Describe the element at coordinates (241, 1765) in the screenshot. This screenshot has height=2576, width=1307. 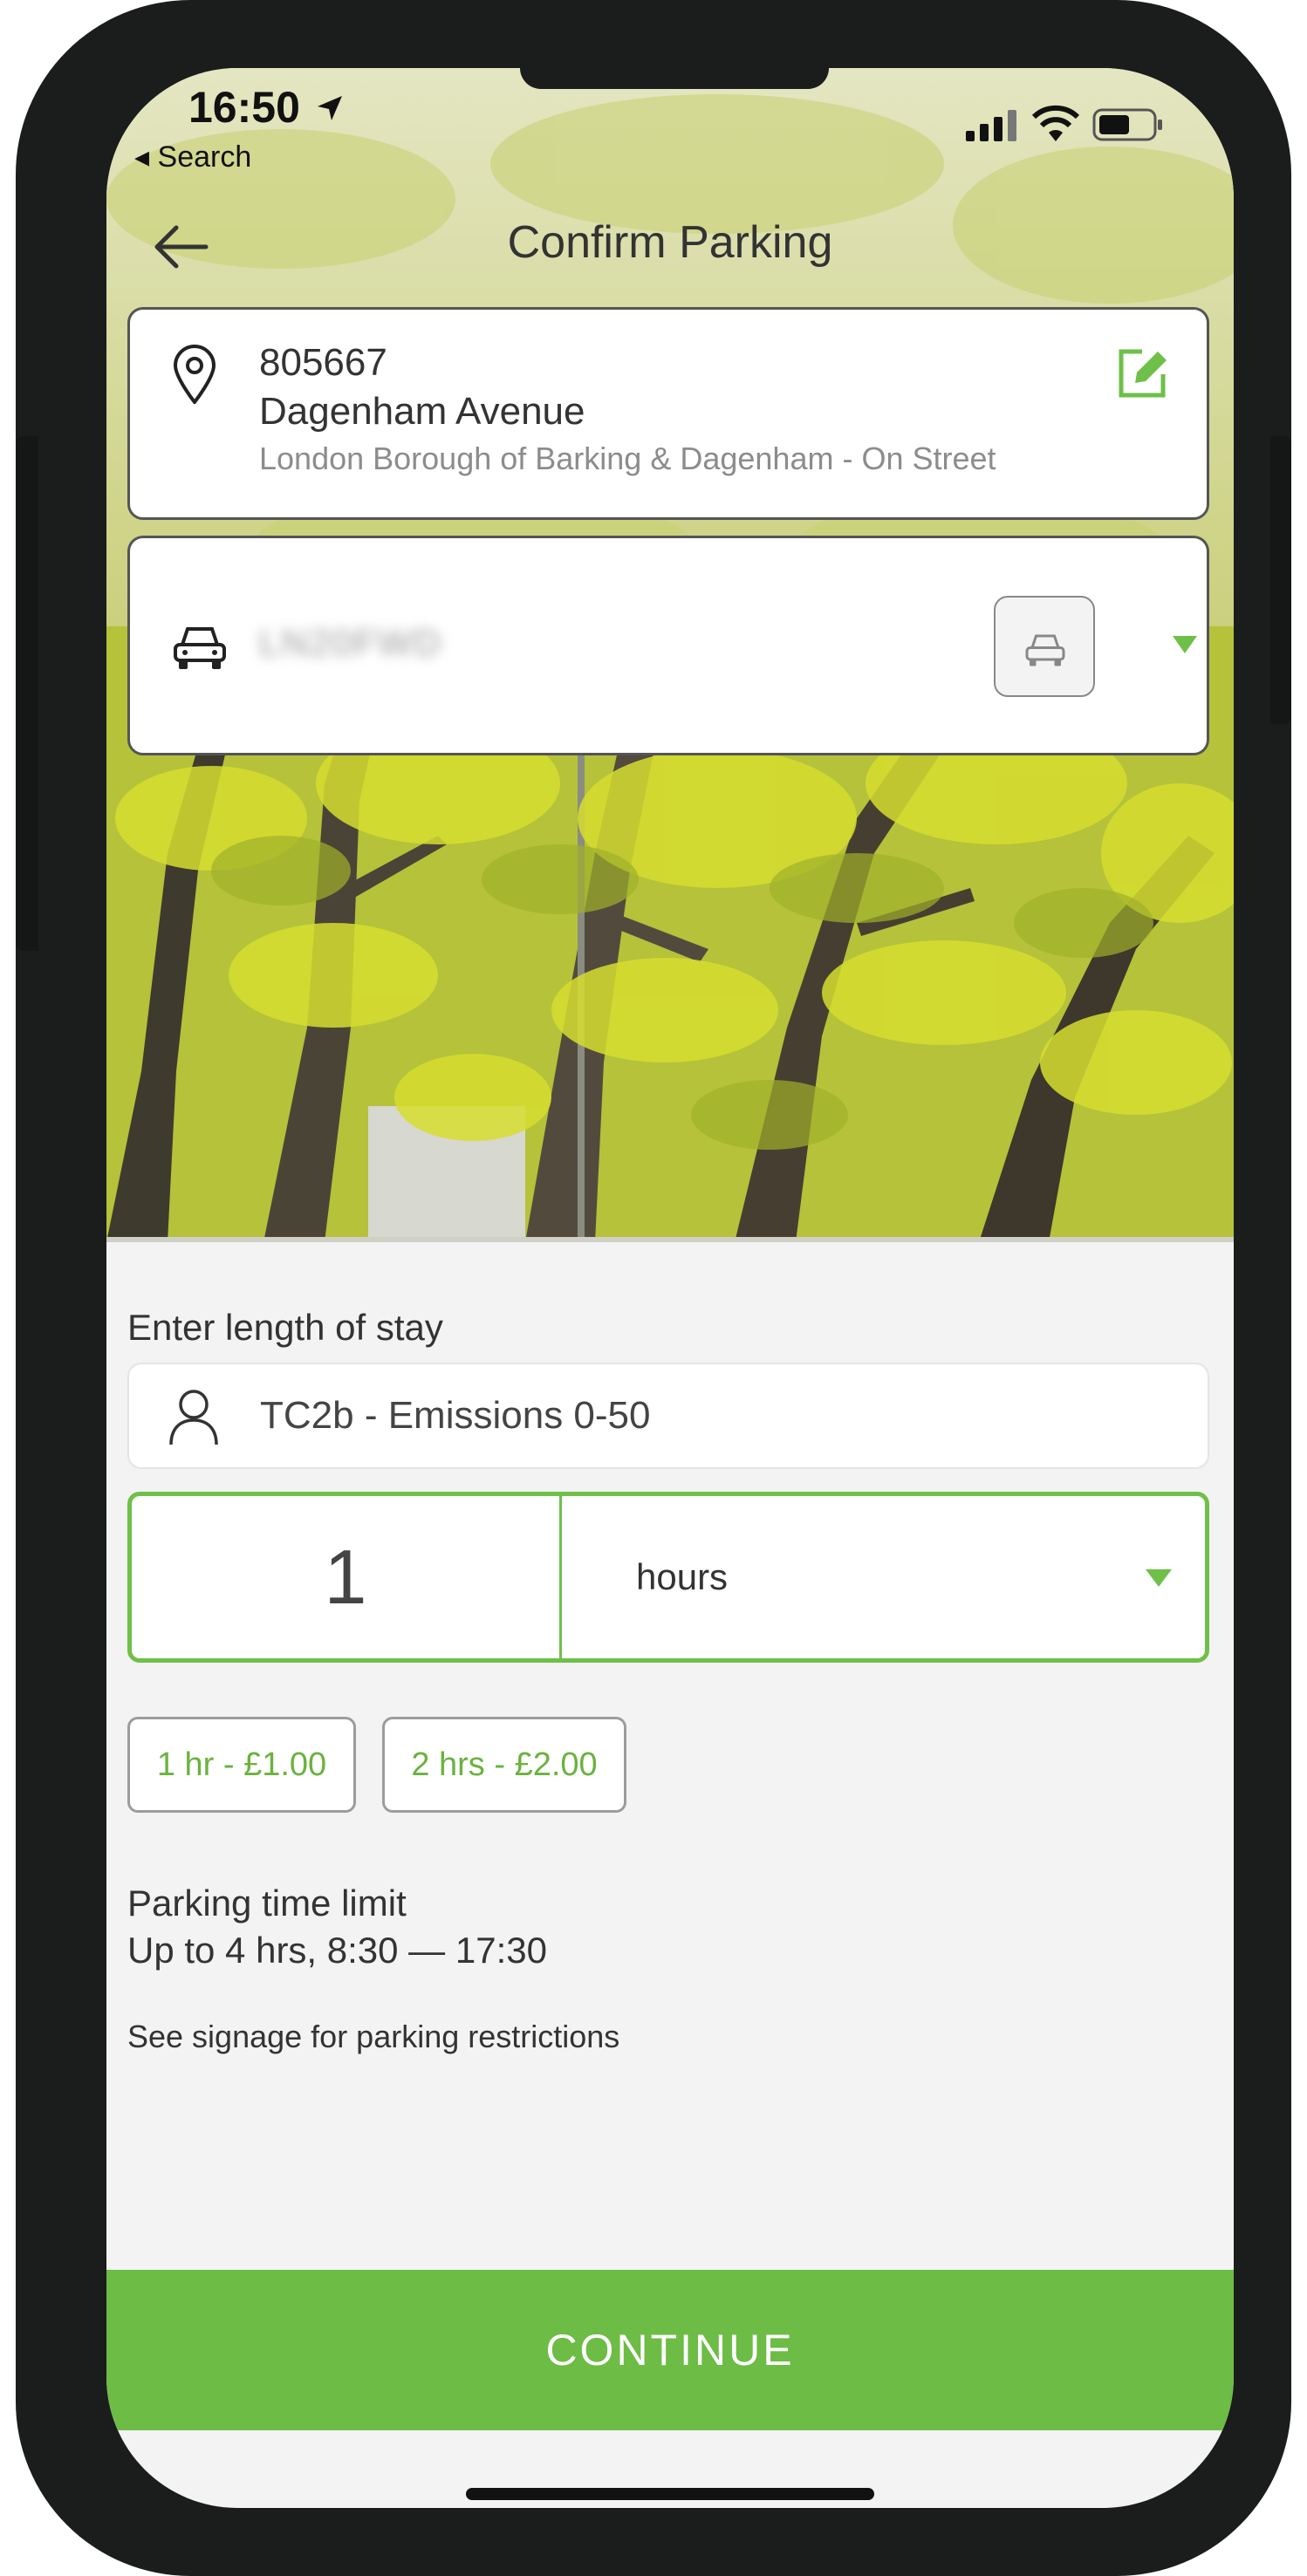
I see `quick-option-1hr: 1 hr - £1.00` at that location.